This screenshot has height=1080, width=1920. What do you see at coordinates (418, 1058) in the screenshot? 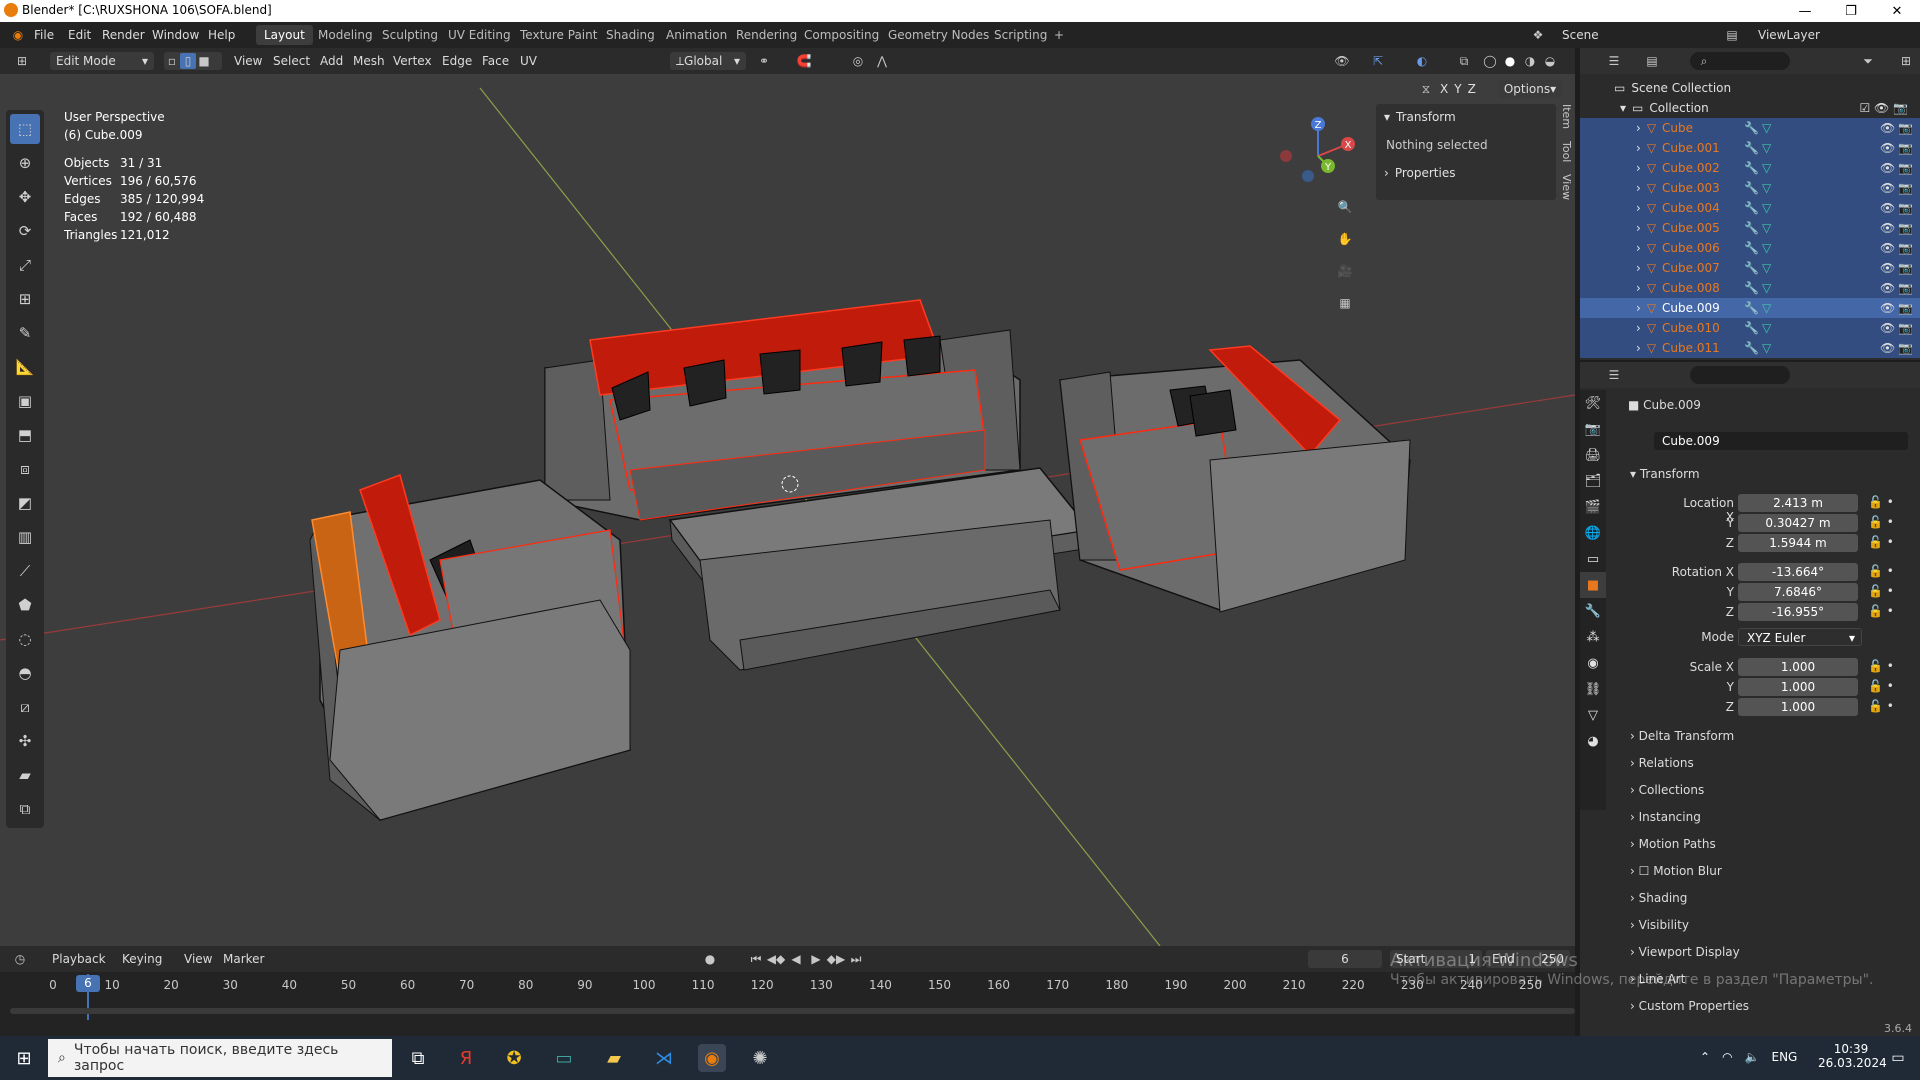
I see `task-view-icon: ⧉` at bounding box center [418, 1058].